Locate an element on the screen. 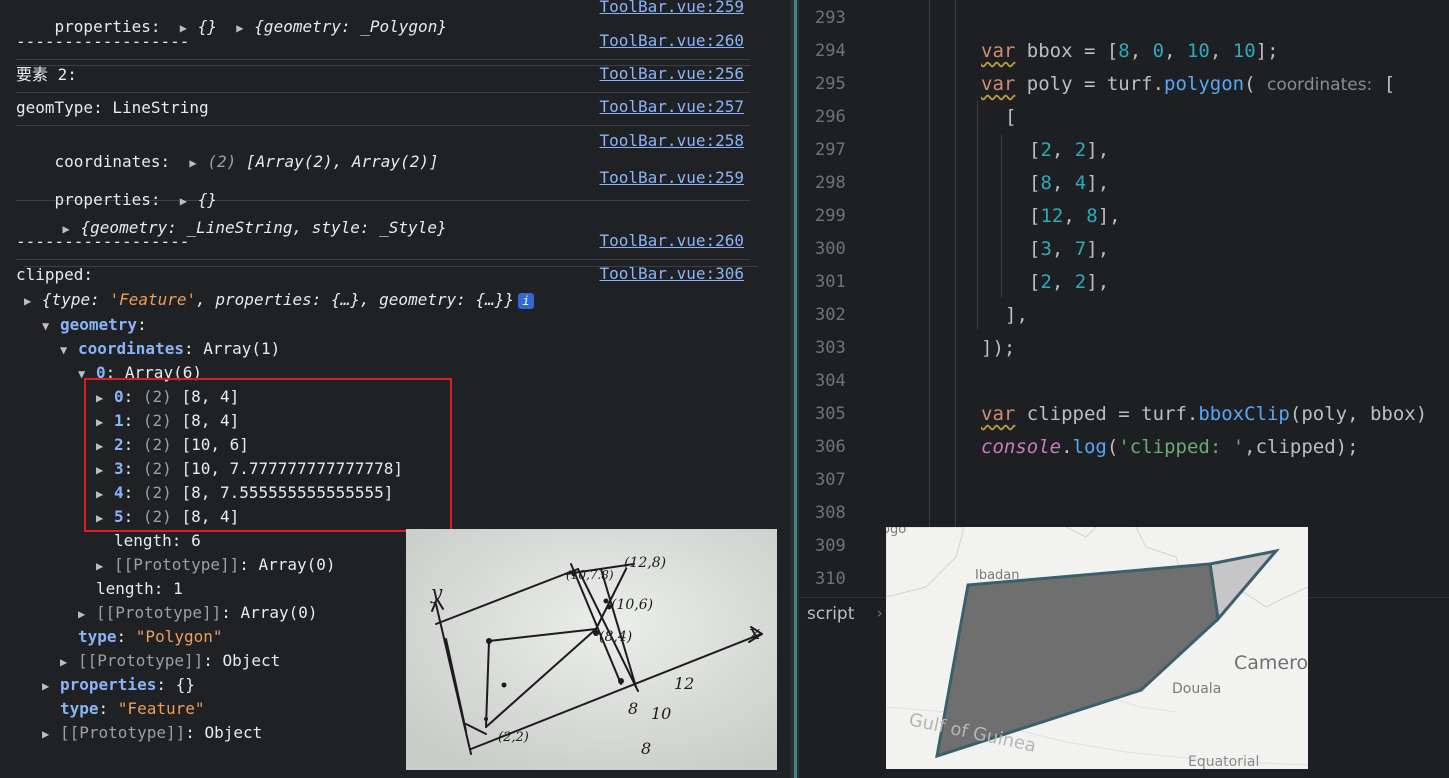 The width and height of the screenshot is (1449, 778). map-label: Camero is located at coordinates (1271, 663).